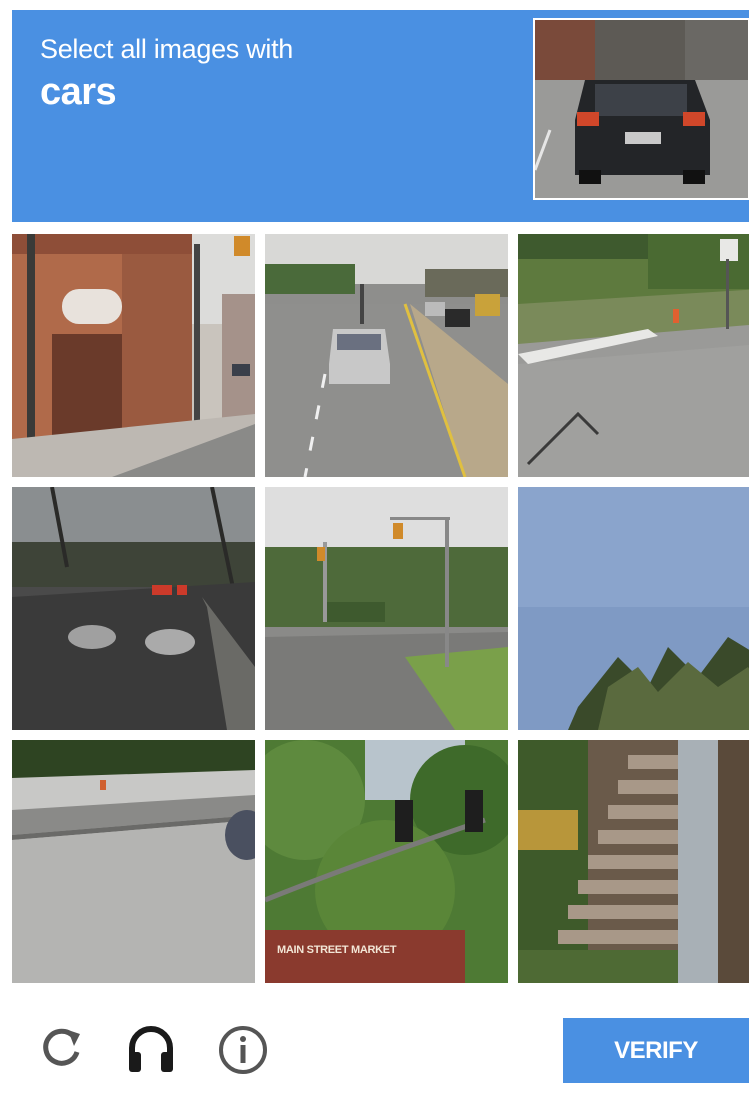  I want to click on reload-icon, so click(61, 1049).